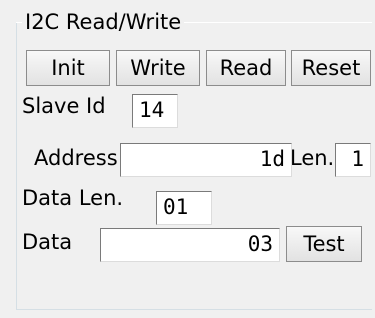  Describe the element at coordinates (246, 68) in the screenshot. I see `read-button: Read` at that location.